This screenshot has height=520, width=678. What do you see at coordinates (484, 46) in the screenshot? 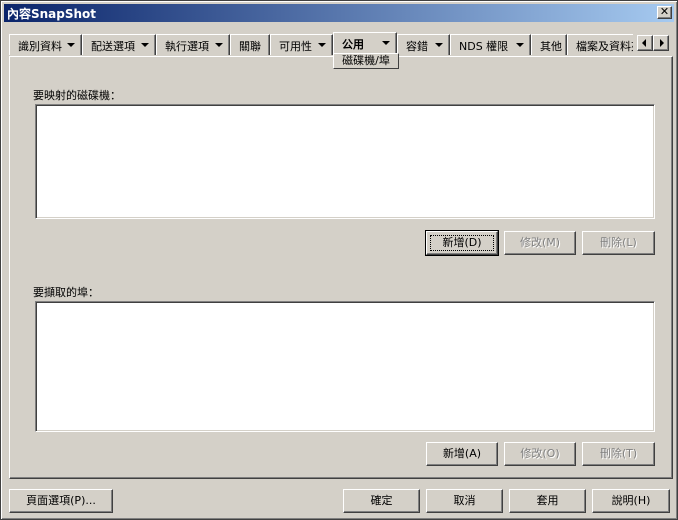
I see `tab-label: NDS 權限` at bounding box center [484, 46].